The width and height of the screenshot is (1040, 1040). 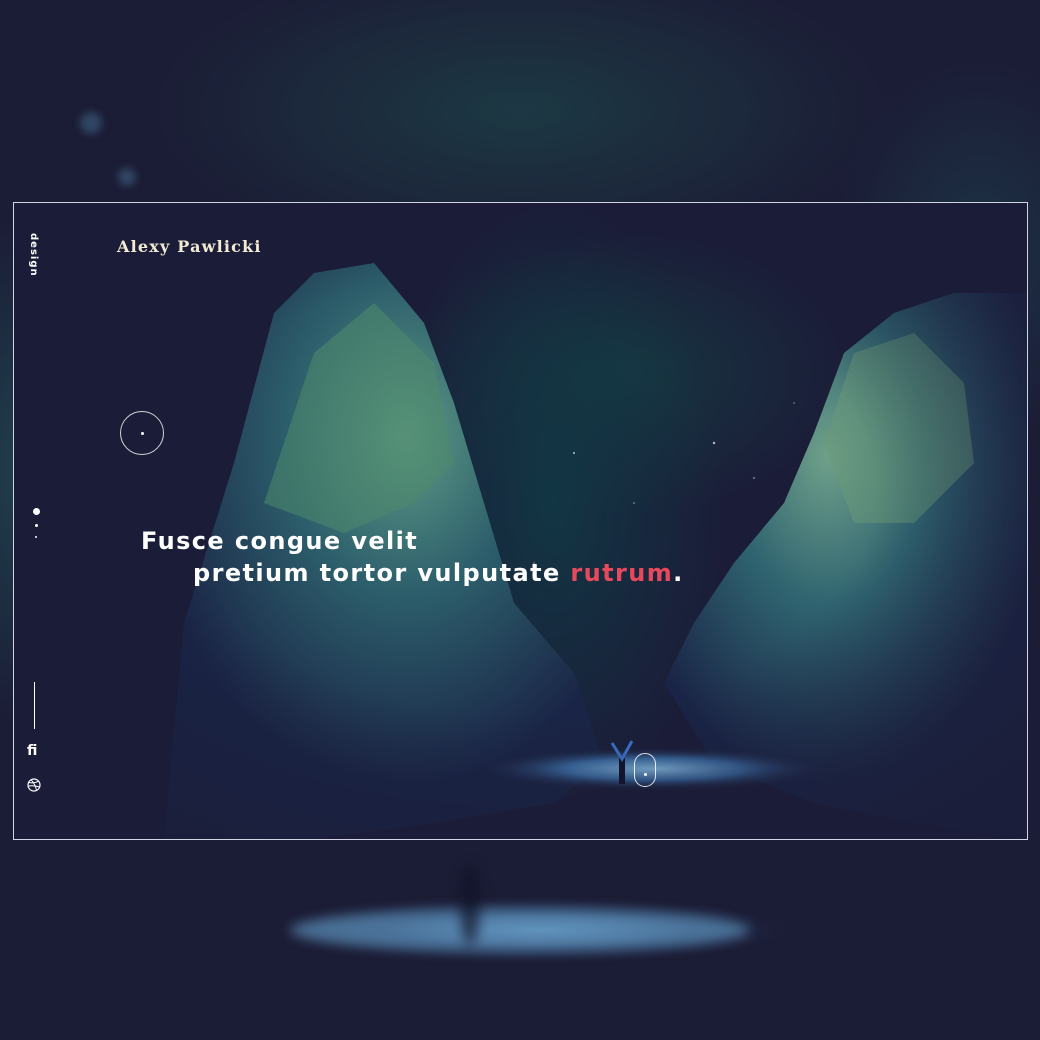 I want to click on menu-button, so click(x=142, y=433).